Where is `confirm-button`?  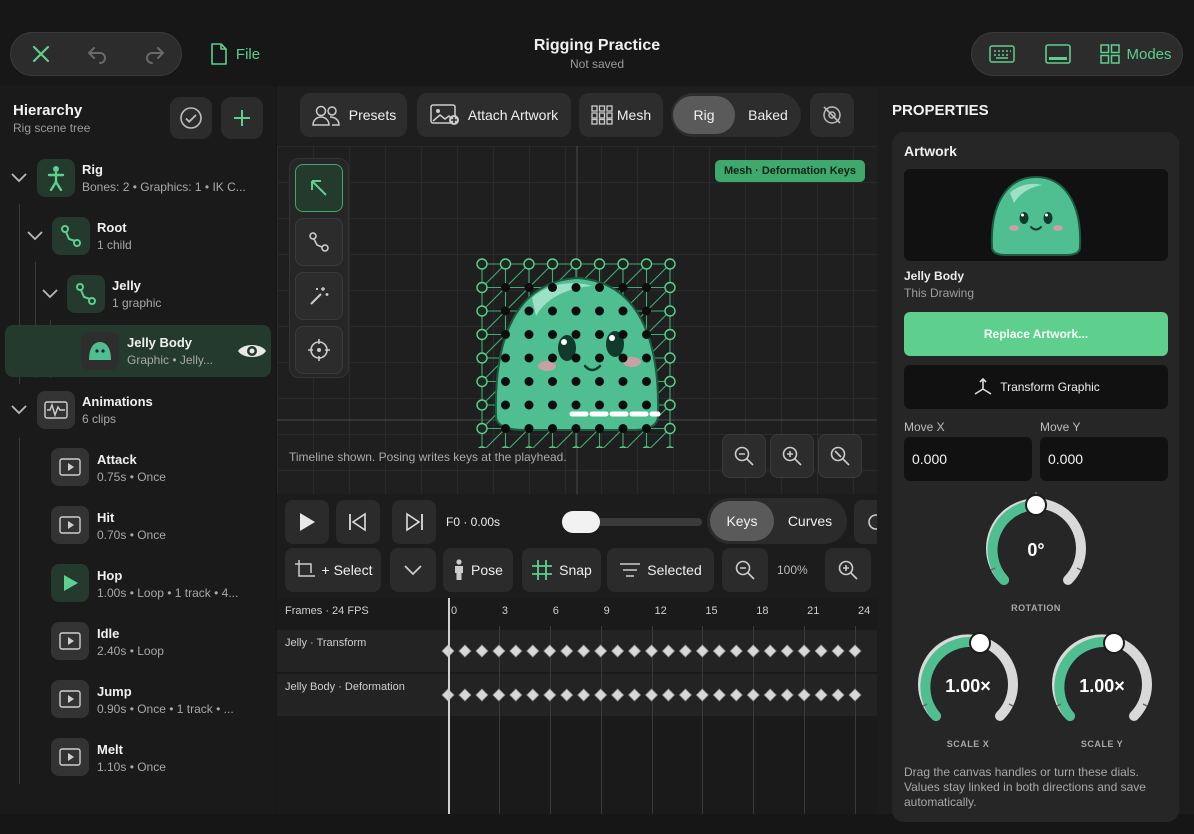 confirm-button is located at coordinates (191, 118).